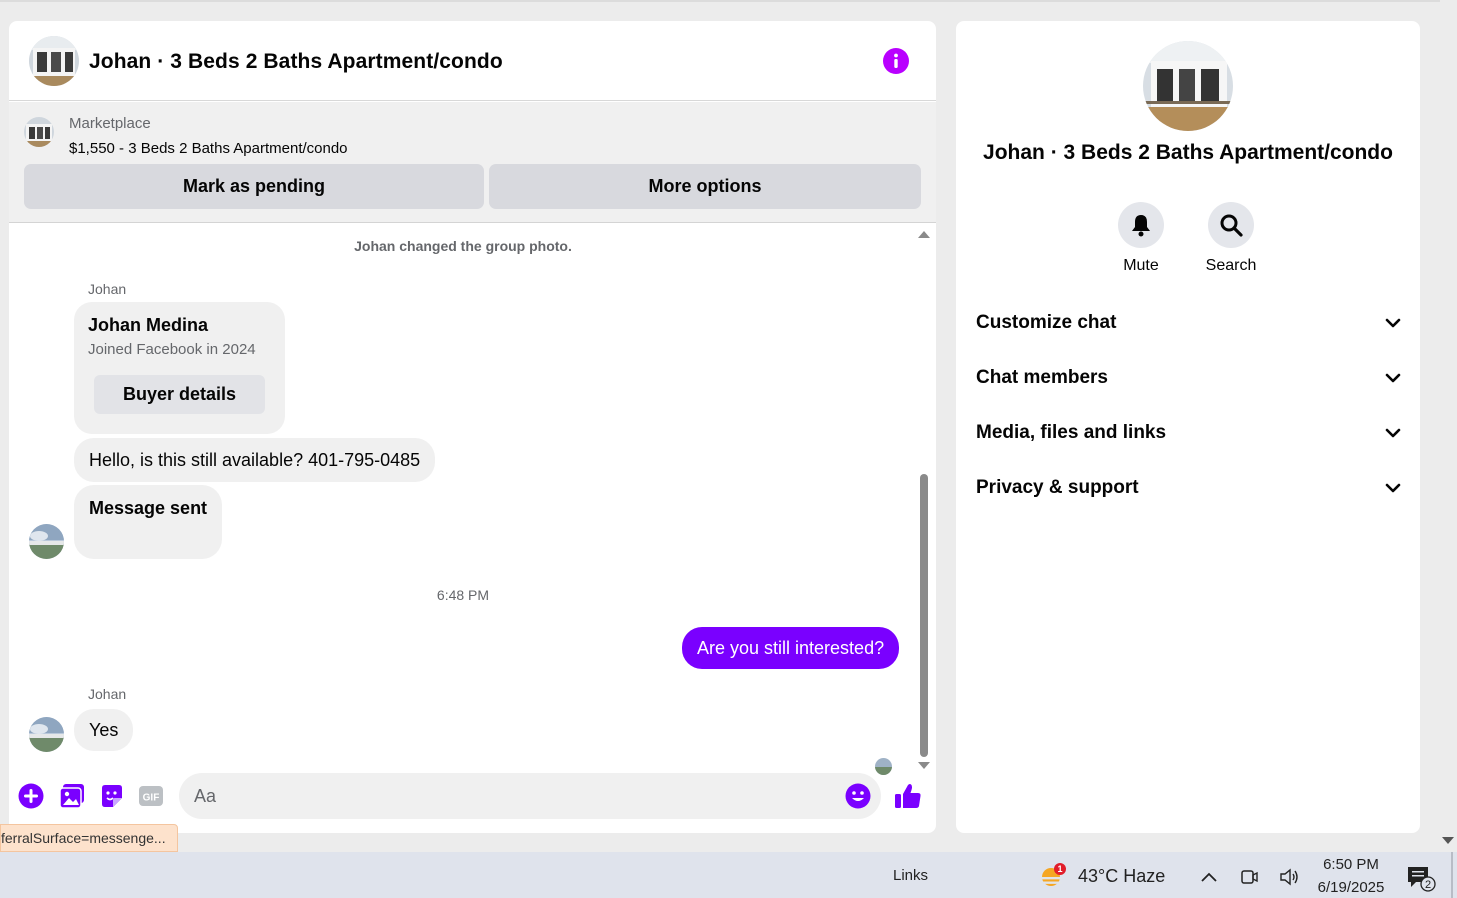 The image size is (1457, 898). Describe the element at coordinates (1121, 876) in the screenshot. I see `weather-text: 43°C Haze` at that location.